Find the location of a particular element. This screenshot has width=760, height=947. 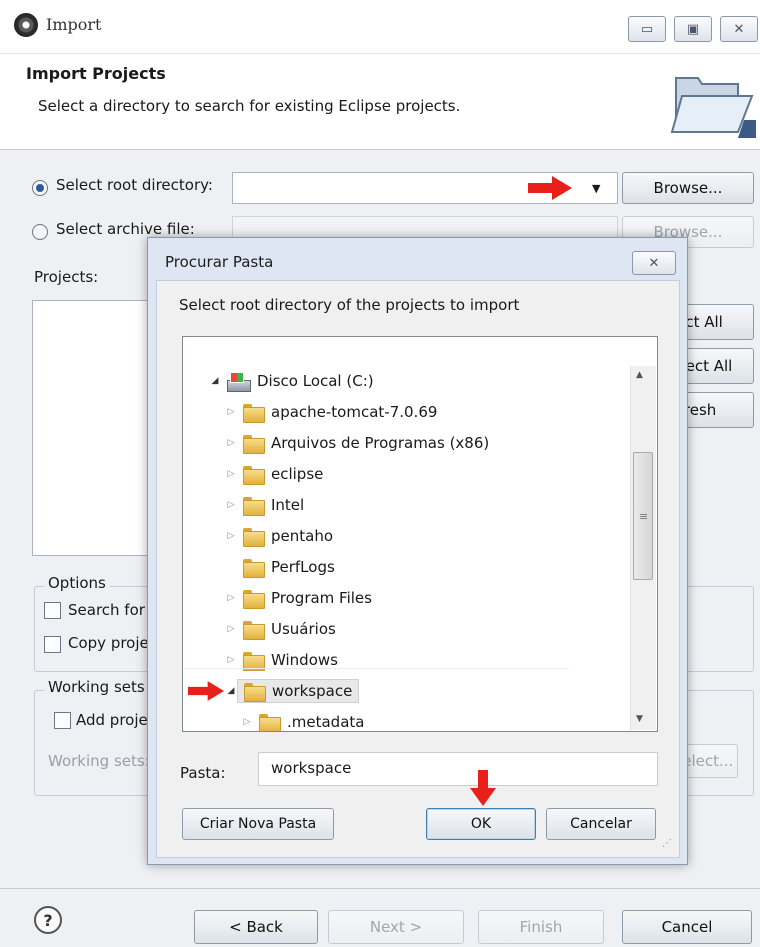

options-label: Options is located at coordinates (77, 583).